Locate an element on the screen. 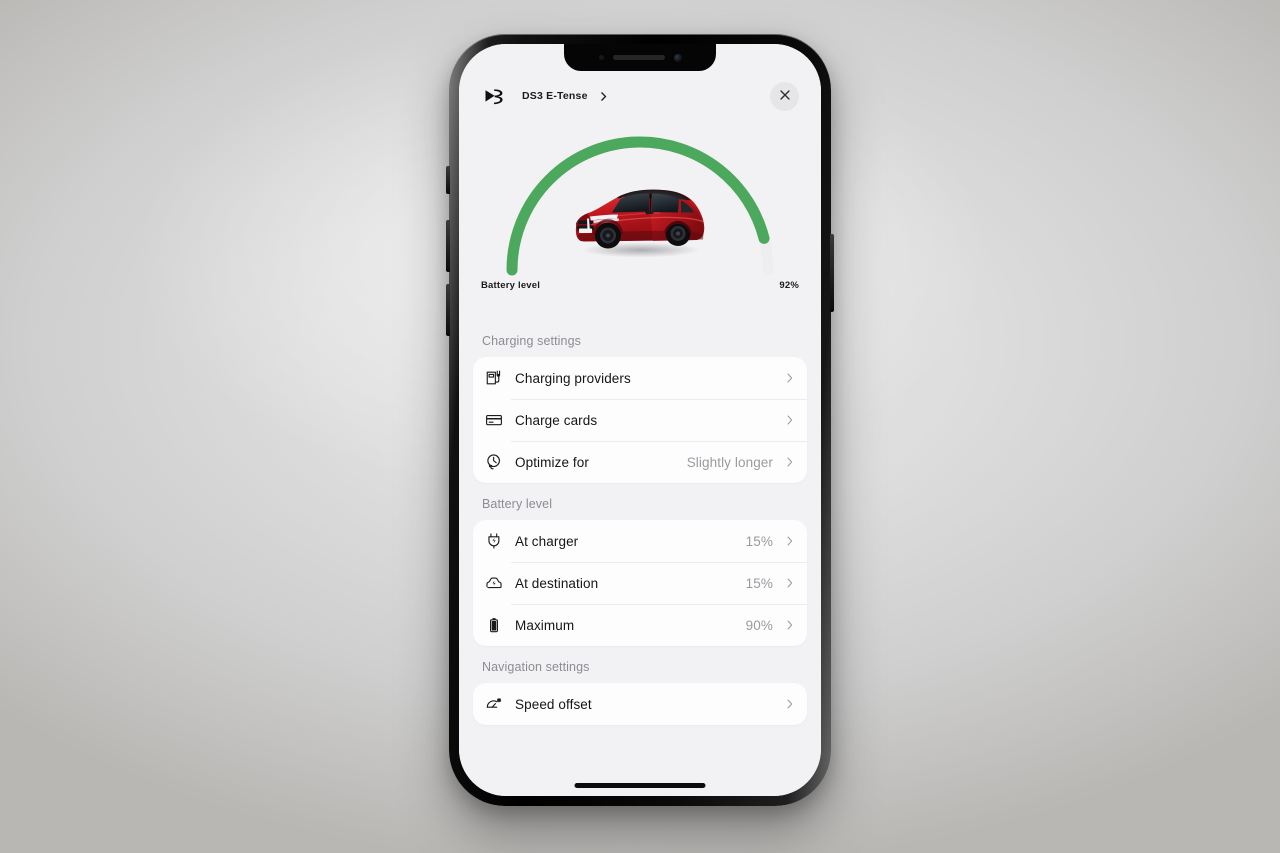 The height and width of the screenshot is (853, 1280). credit-card-icon is located at coordinates (494, 420).